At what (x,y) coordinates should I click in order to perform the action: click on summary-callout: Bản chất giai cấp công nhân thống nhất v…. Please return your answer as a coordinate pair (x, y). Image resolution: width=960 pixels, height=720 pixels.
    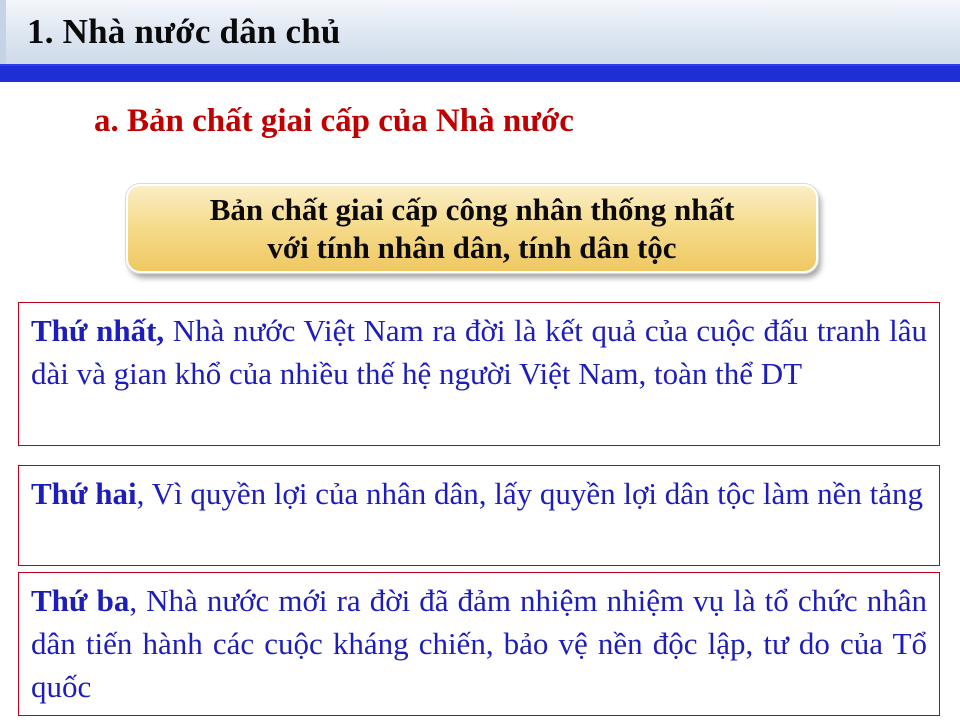
    Looking at the image, I should click on (472, 228).